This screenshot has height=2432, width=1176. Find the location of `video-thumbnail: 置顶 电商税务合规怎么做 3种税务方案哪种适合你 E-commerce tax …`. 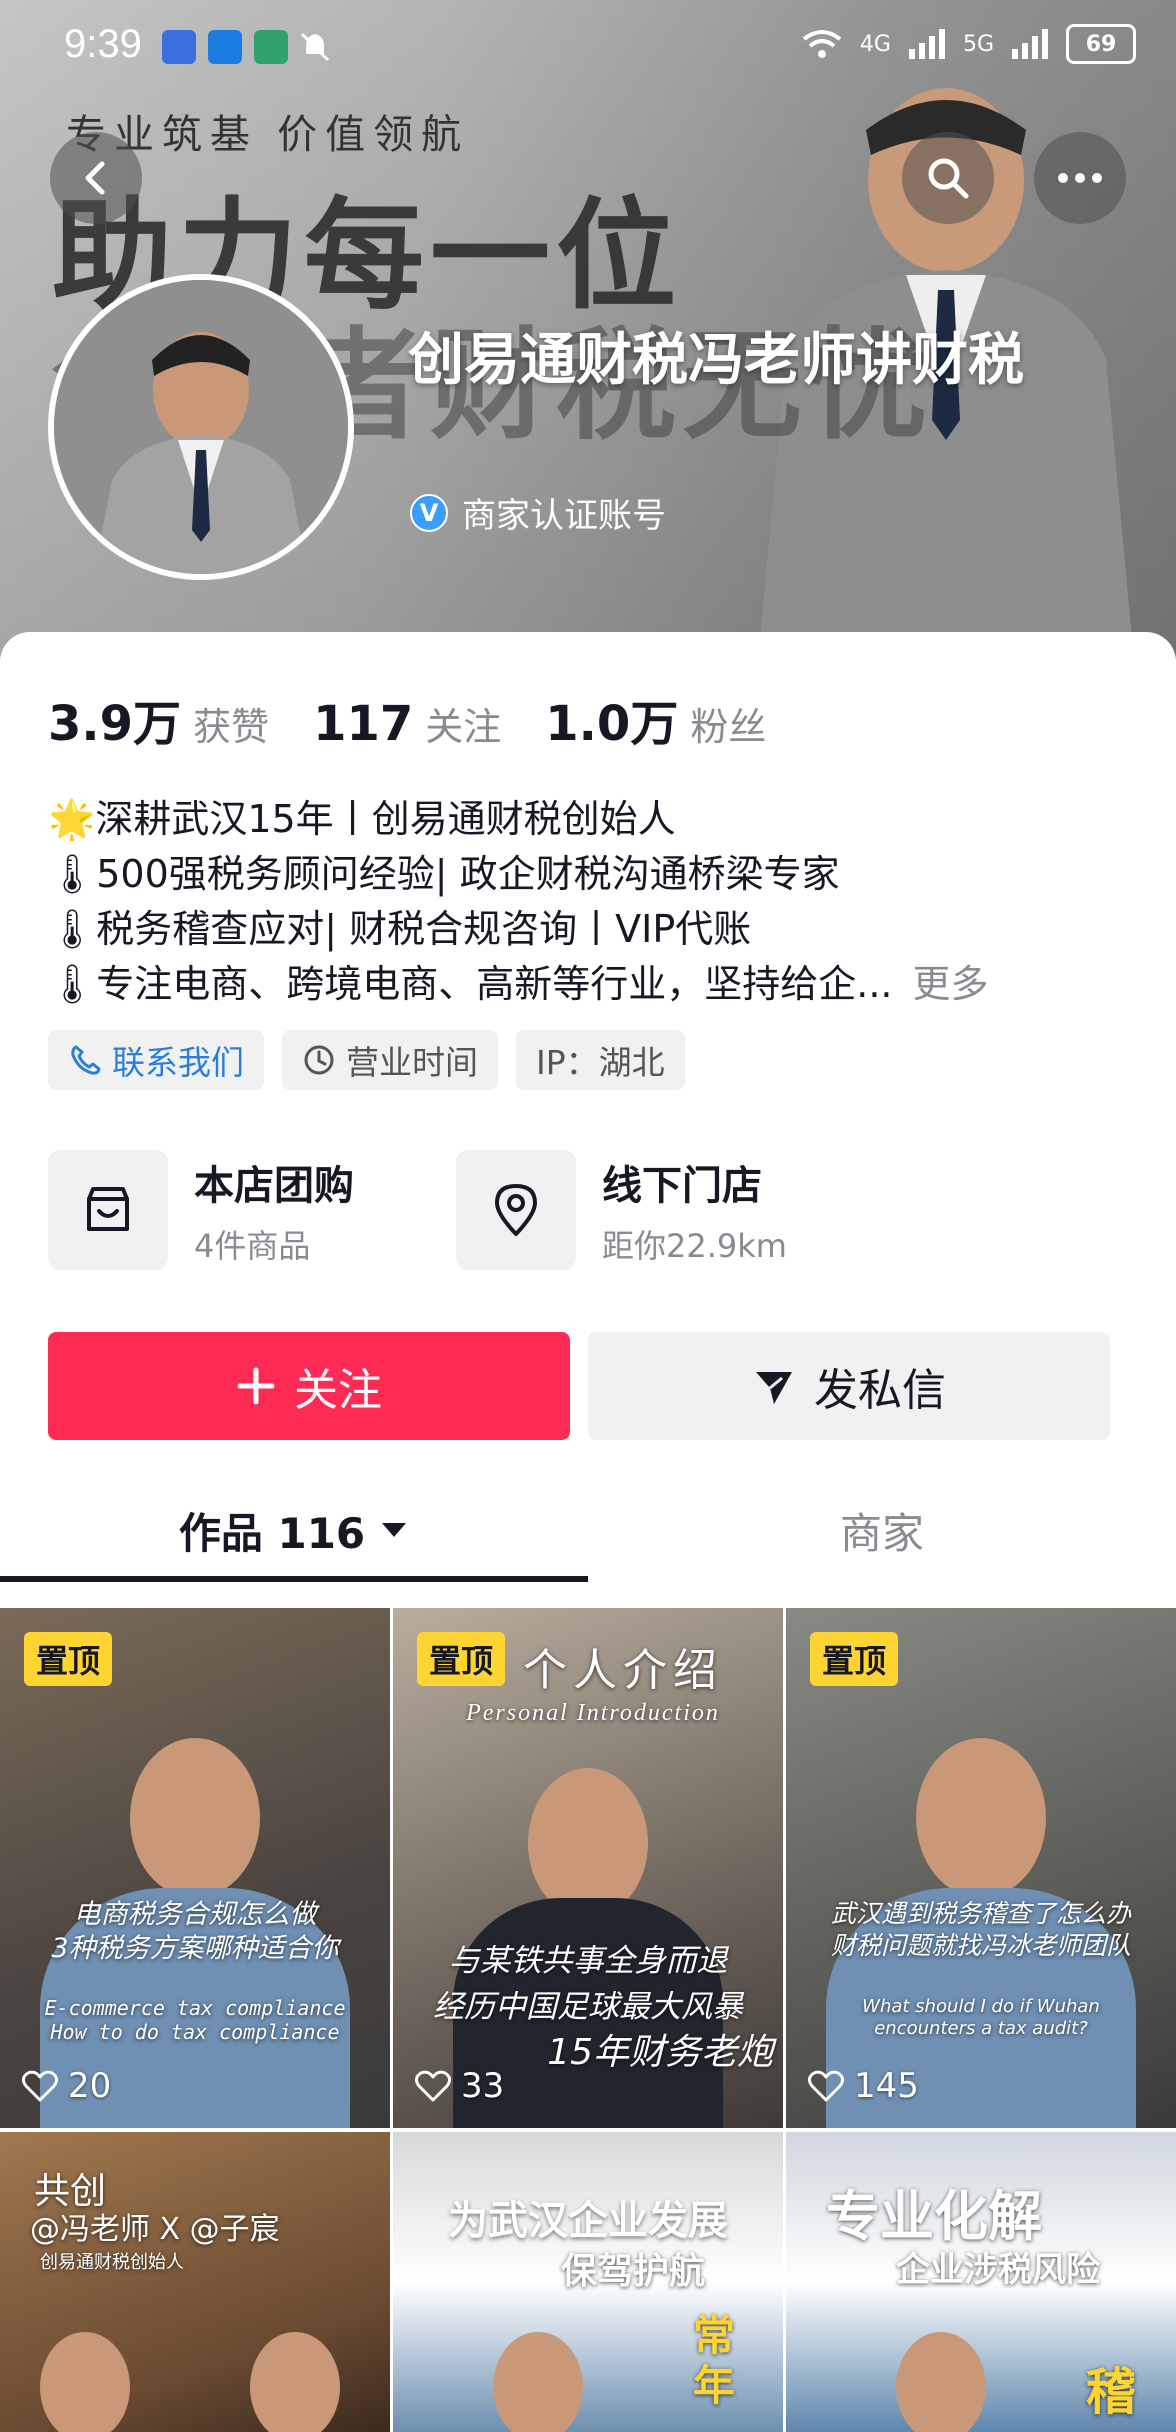

video-thumbnail: 置顶 电商税务合规怎么做 3种税务方案哪种适合你 E-commerce tax … is located at coordinates (195, 1868).